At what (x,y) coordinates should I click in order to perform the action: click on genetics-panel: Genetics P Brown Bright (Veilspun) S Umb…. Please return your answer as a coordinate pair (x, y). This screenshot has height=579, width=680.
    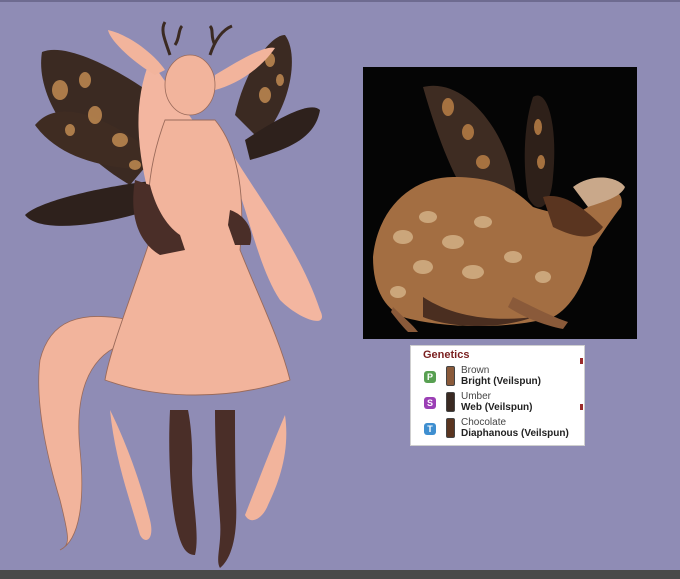
    Looking at the image, I should click on (497, 395).